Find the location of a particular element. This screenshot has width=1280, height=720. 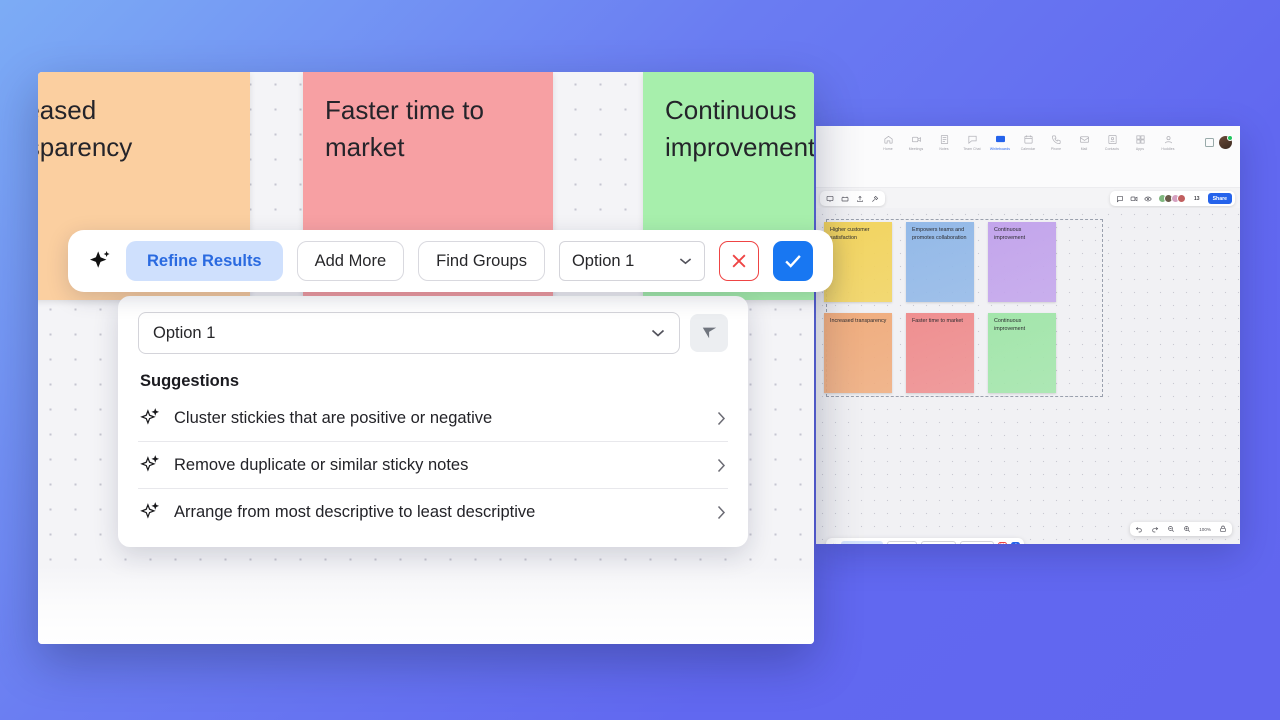

nav-item-contacts: Contacts is located at coordinates (1112, 142).